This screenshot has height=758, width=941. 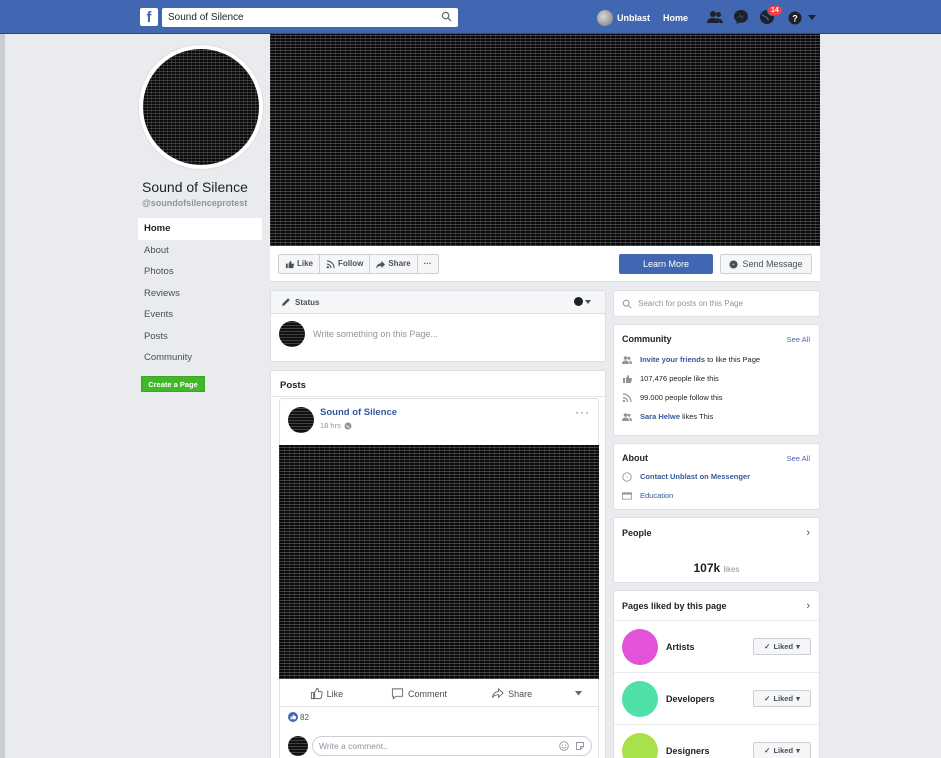 I want to click on liked-pages-header: Pages liked by this page ›, so click(x=716, y=605).